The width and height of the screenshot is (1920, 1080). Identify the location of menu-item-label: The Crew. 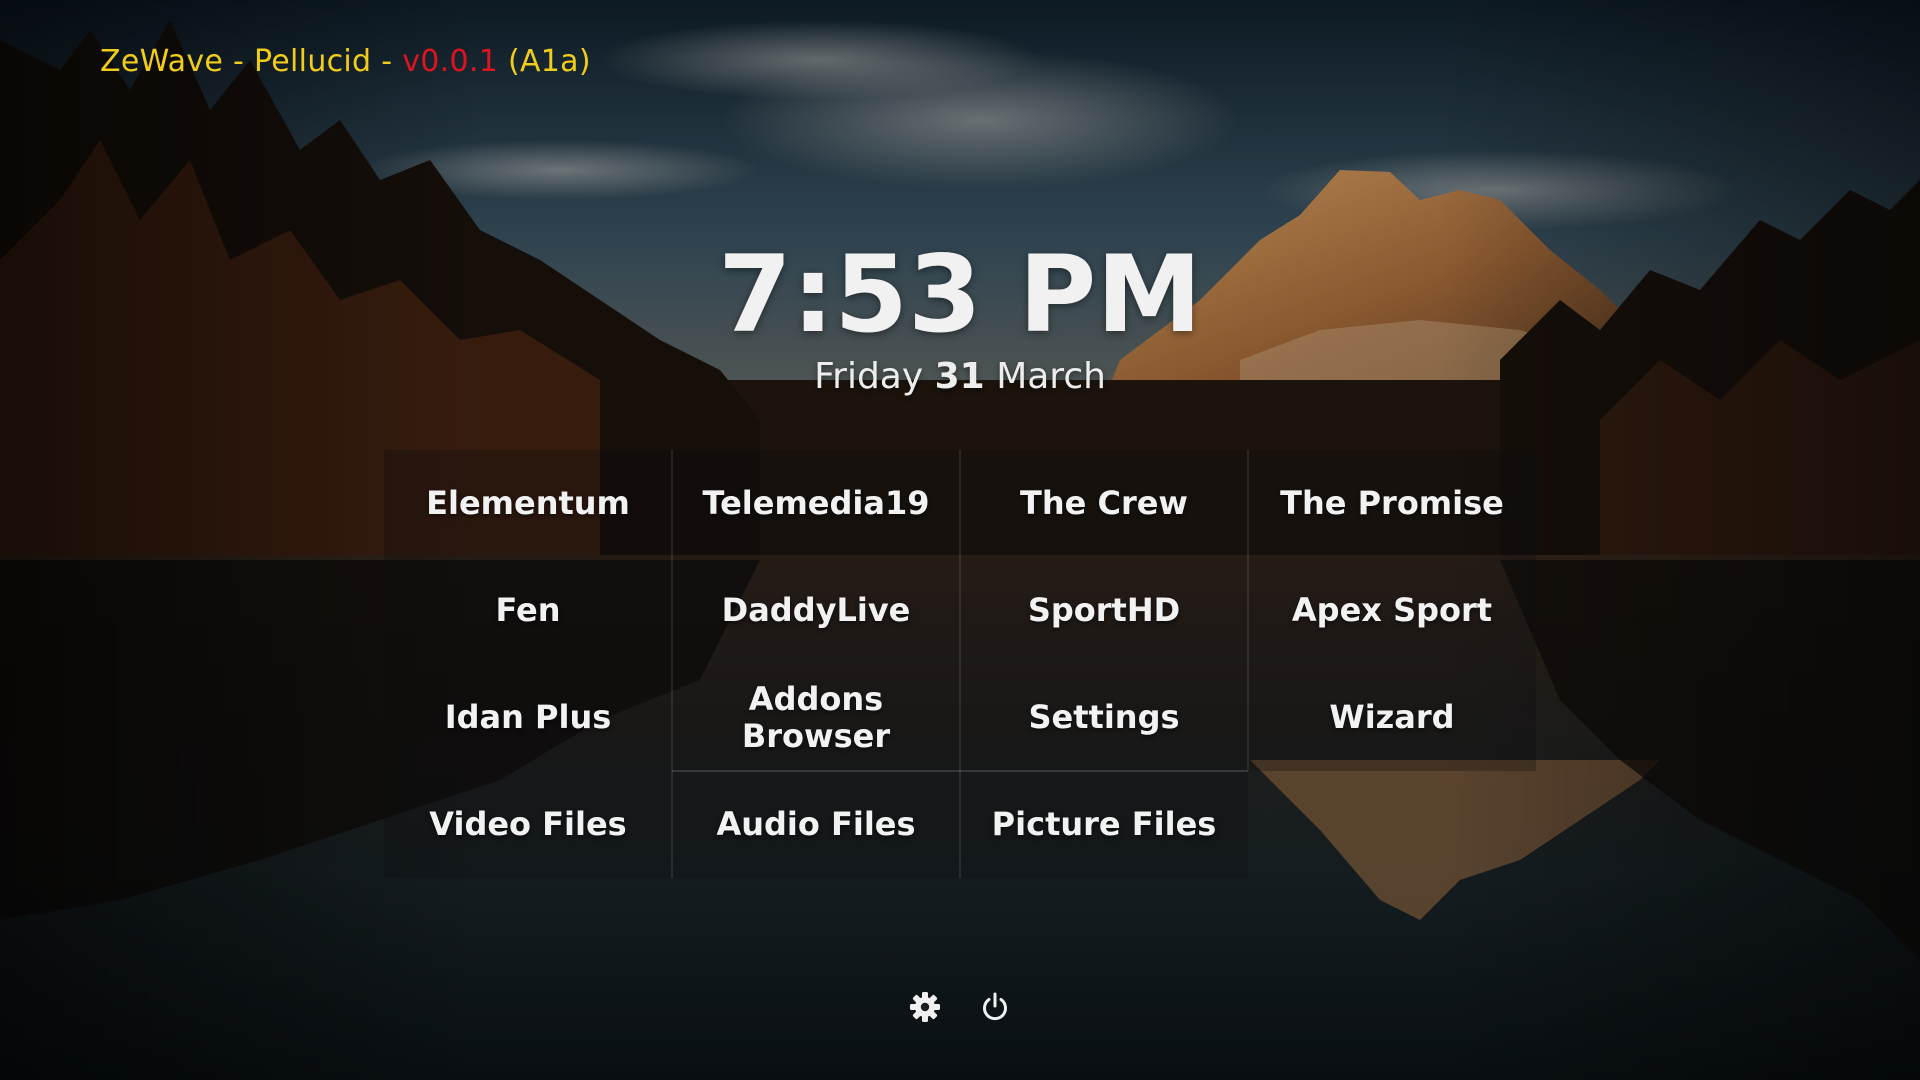
(1104, 503).